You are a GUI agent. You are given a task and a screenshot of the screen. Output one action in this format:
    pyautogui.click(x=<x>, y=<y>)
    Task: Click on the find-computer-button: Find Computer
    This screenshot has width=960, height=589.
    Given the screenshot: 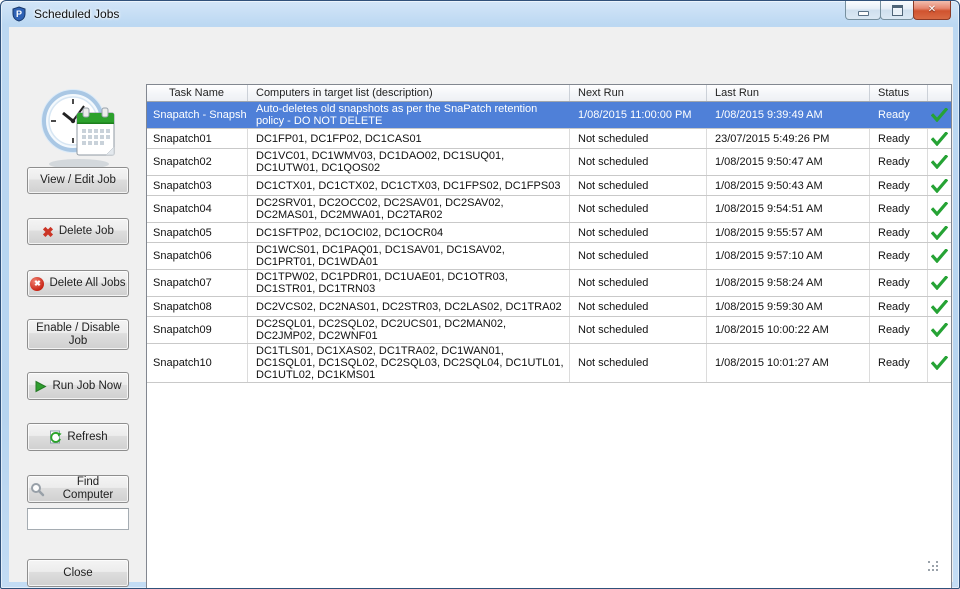 What is the action you would take?
    pyautogui.click(x=78, y=489)
    